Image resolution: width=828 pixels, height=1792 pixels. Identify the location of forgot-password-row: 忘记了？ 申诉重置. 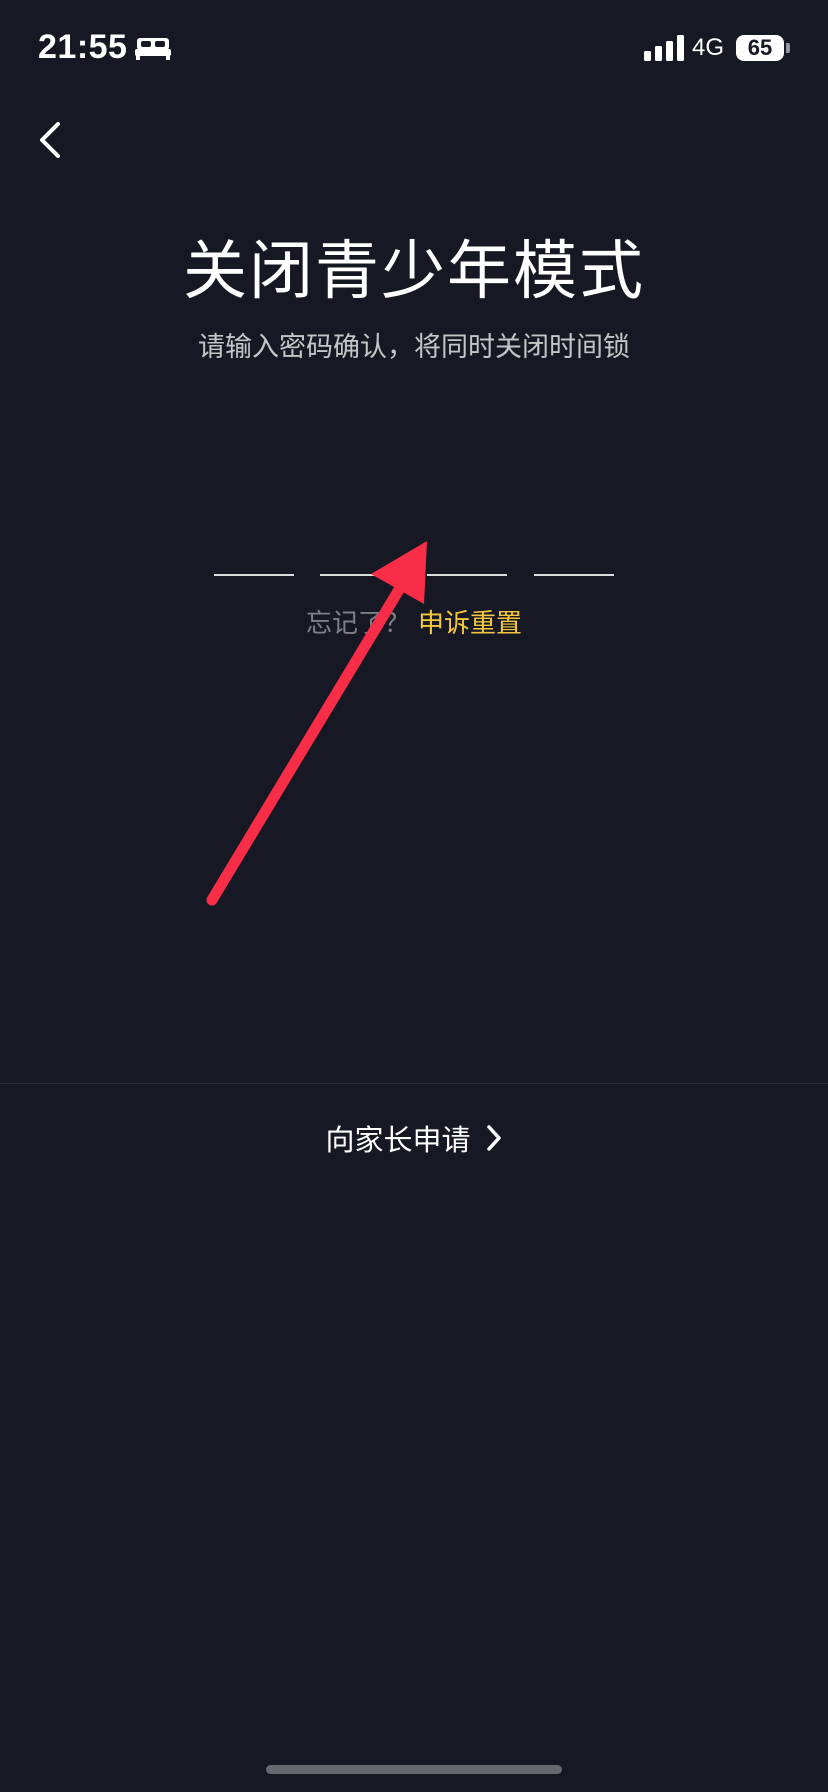
(414, 624).